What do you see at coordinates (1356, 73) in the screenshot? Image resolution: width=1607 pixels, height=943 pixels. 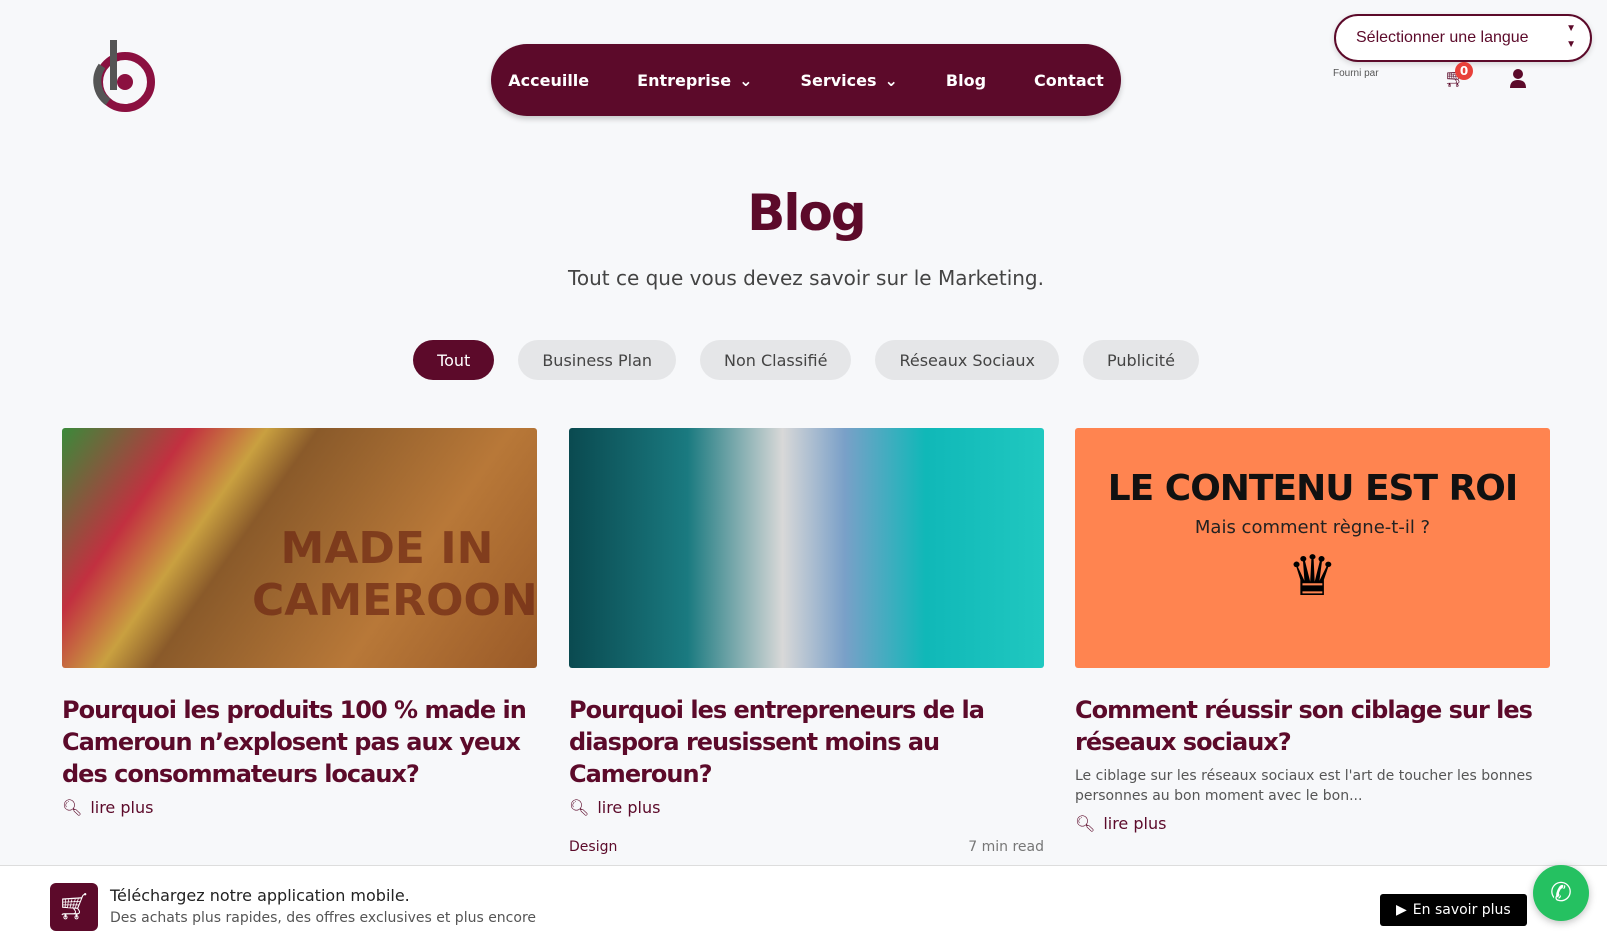 I see `powered-by: Fourni par` at bounding box center [1356, 73].